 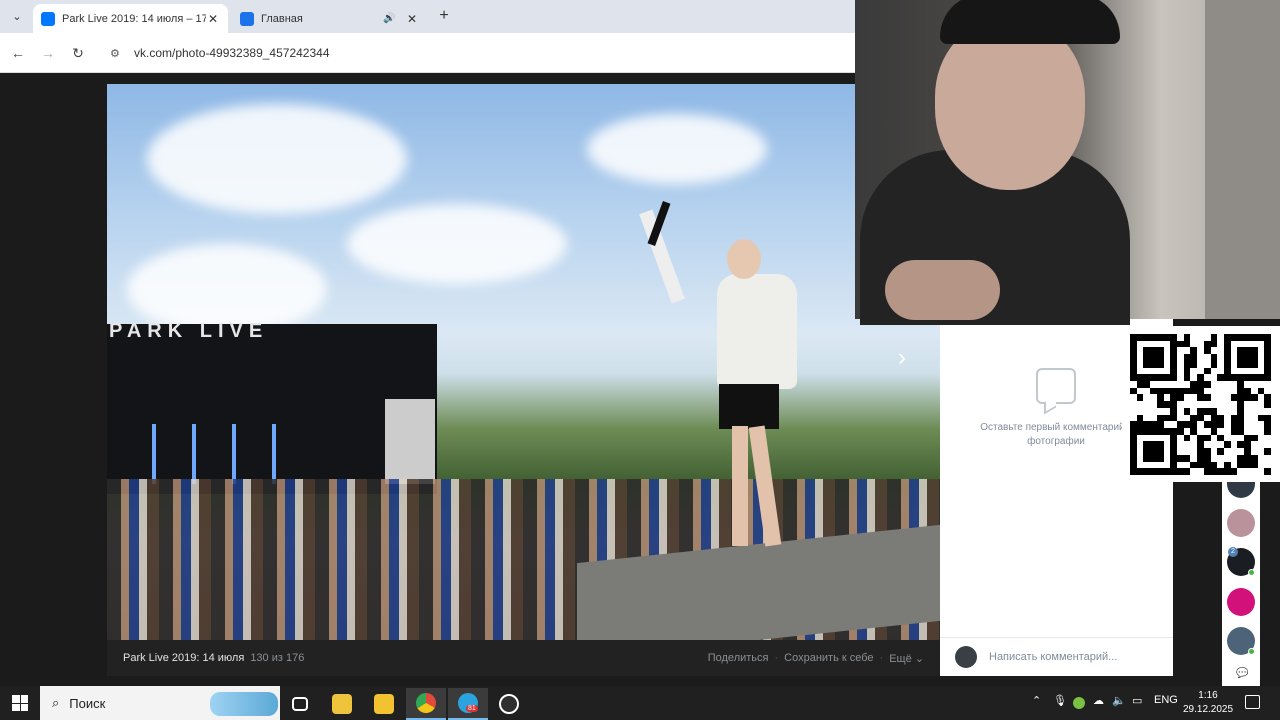 I want to click on album-title-link: Park Live 2019: 14 июля, so click(x=183, y=658).